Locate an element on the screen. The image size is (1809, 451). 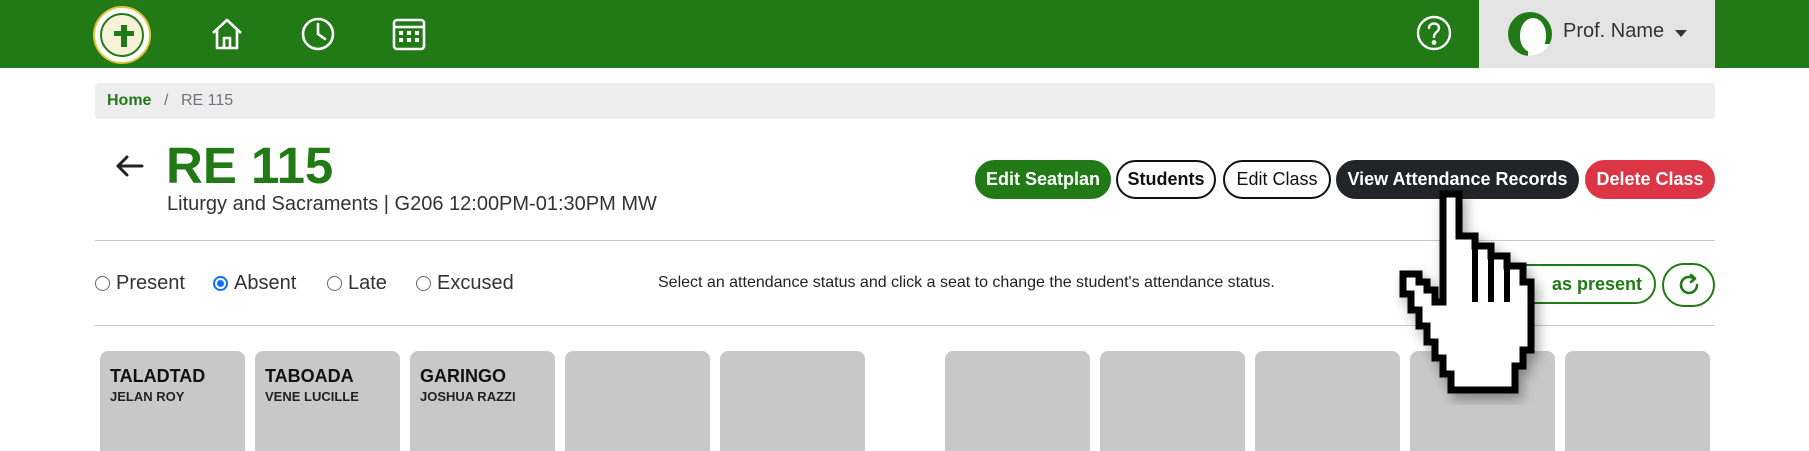
logo-cross-vertical is located at coordinates (124, 36).